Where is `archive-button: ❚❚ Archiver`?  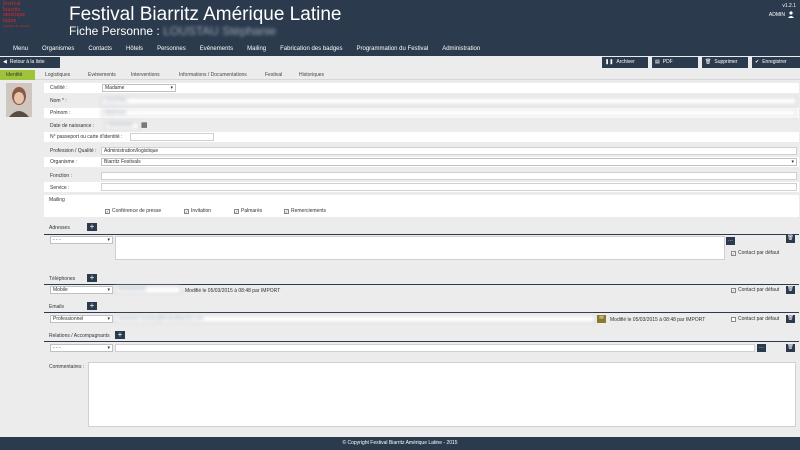
archive-button: ❚❚ Archiver is located at coordinates (625, 62).